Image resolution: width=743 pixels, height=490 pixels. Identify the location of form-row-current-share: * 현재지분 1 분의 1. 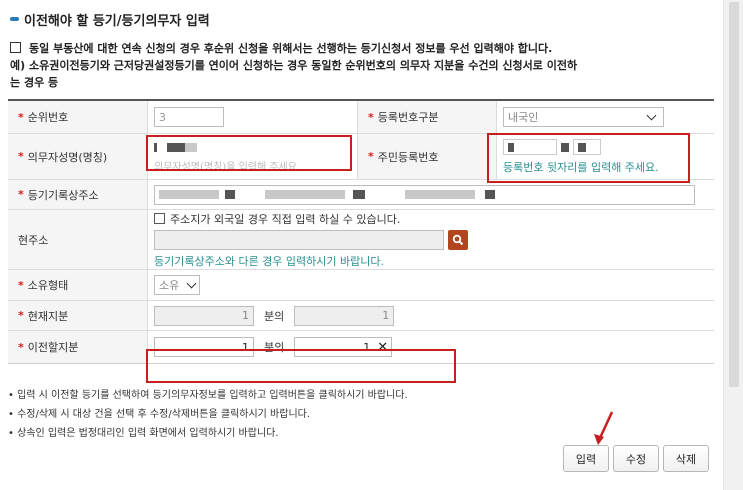
(361, 316).